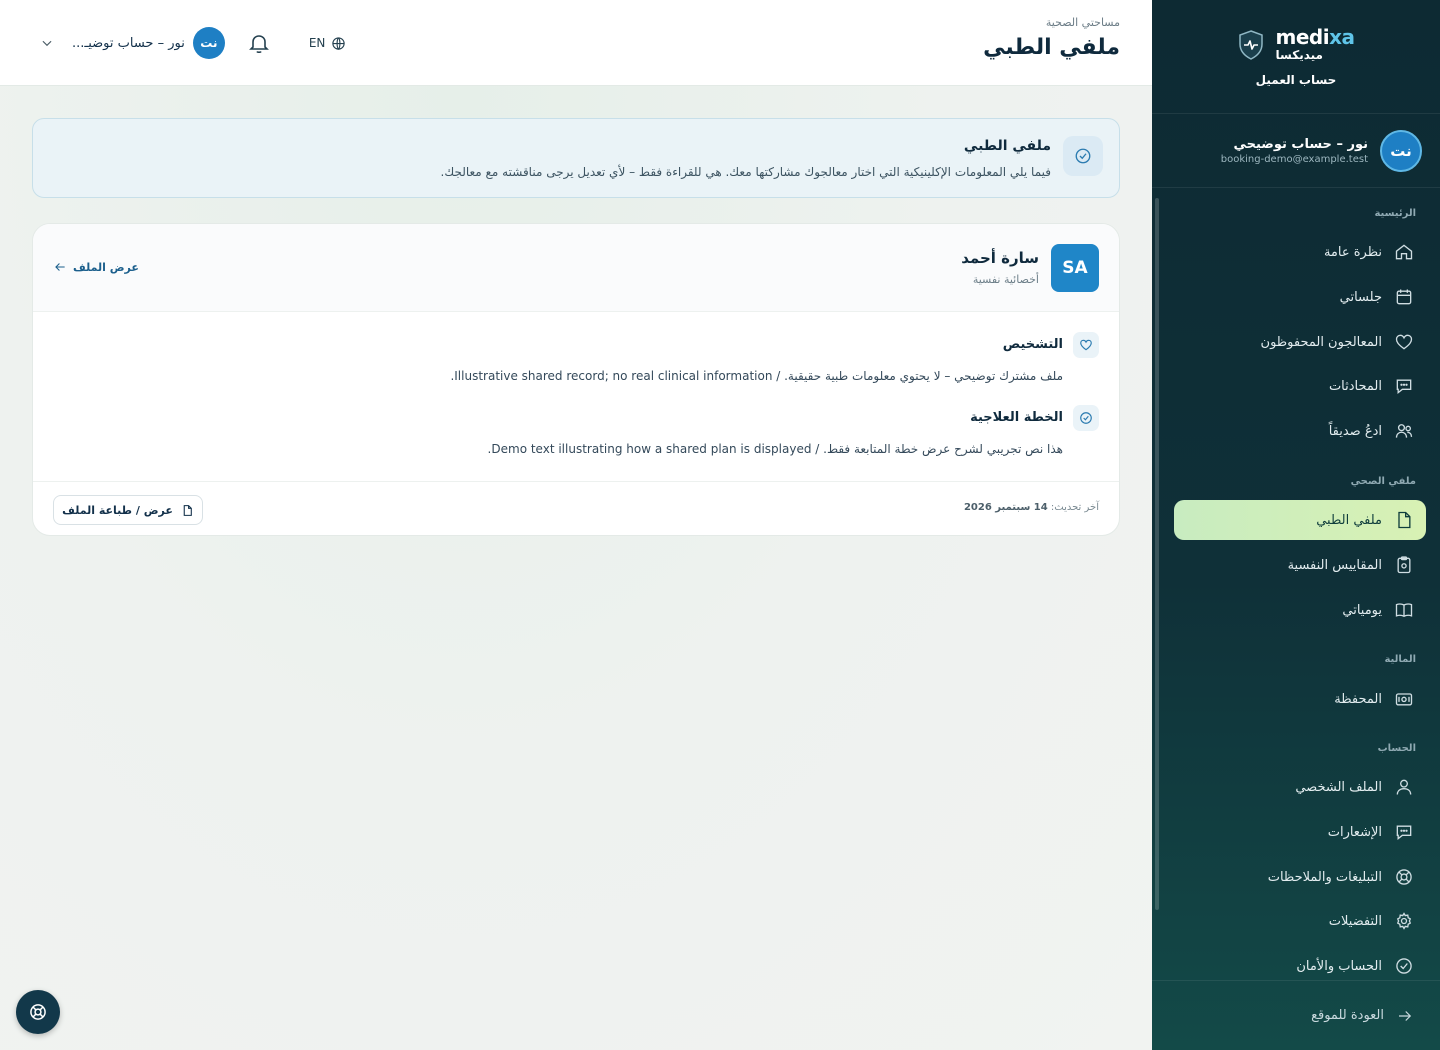 The width and height of the screenshot is (1440, 1050). Describe the element at coordinates (96, 267) in the screenshot. I see `view-profile-link: عرض الملف` at that location.